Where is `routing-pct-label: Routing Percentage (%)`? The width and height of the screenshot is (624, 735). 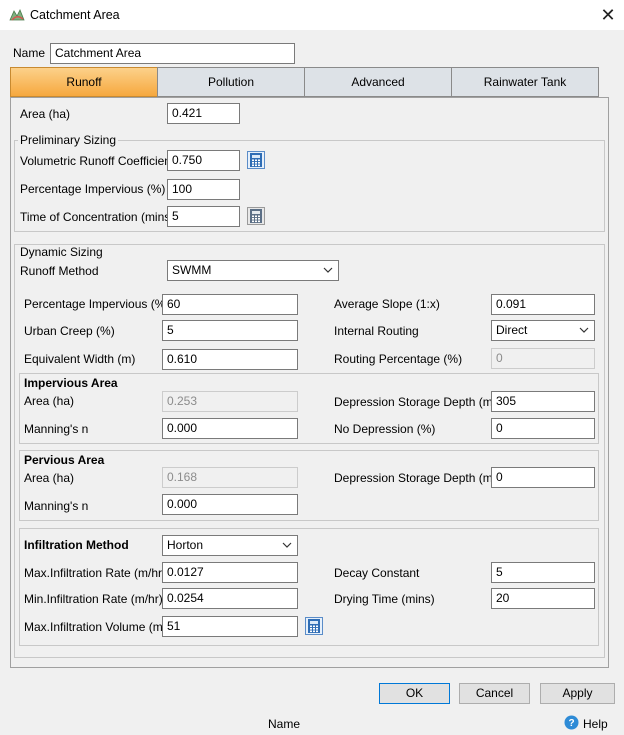
routing-pct-label: Routing Percentage (%) is located at coordinates (398, 359).